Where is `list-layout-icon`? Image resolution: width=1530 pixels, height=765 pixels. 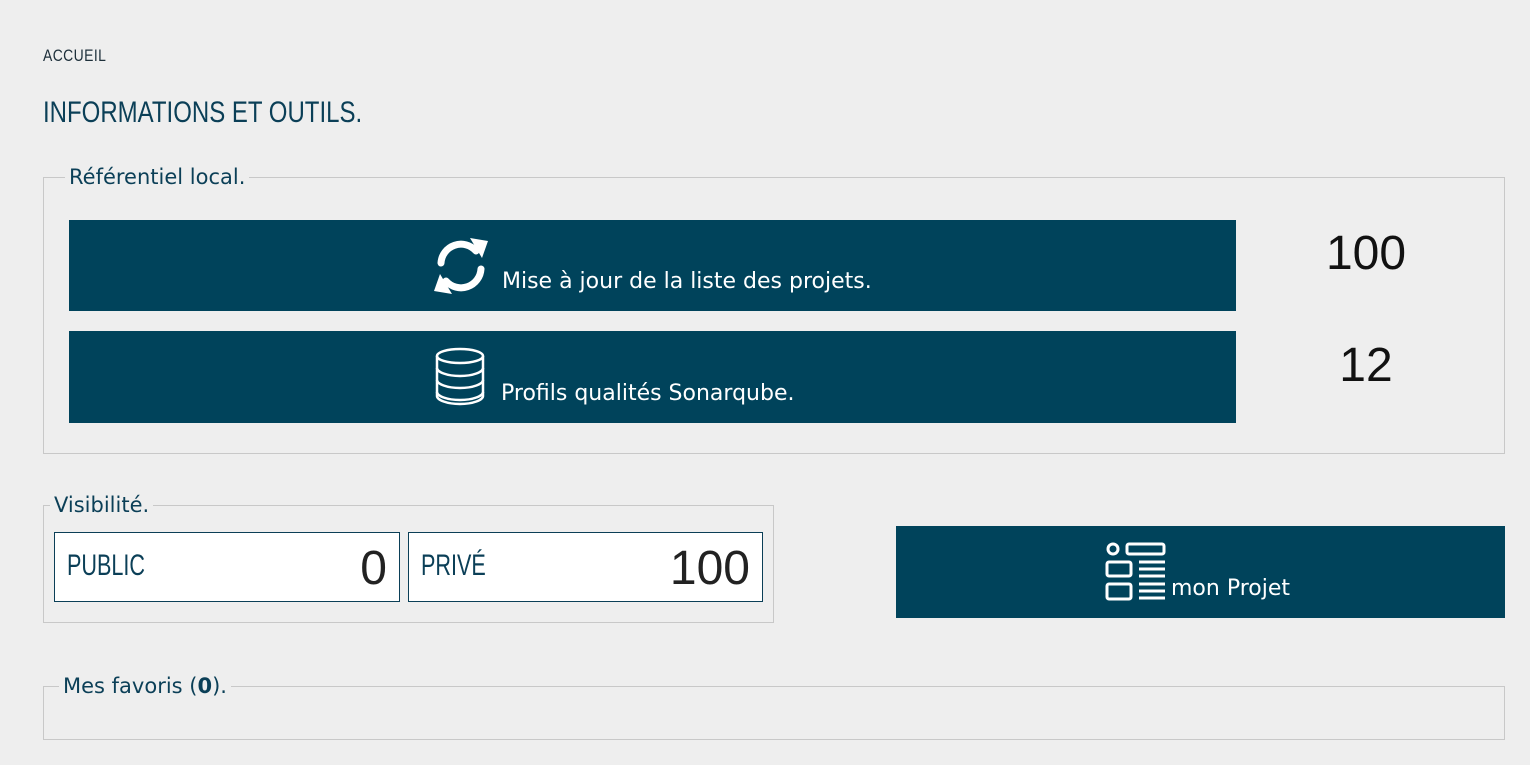
list-layout-icon is located at coordinates (1135, 571).